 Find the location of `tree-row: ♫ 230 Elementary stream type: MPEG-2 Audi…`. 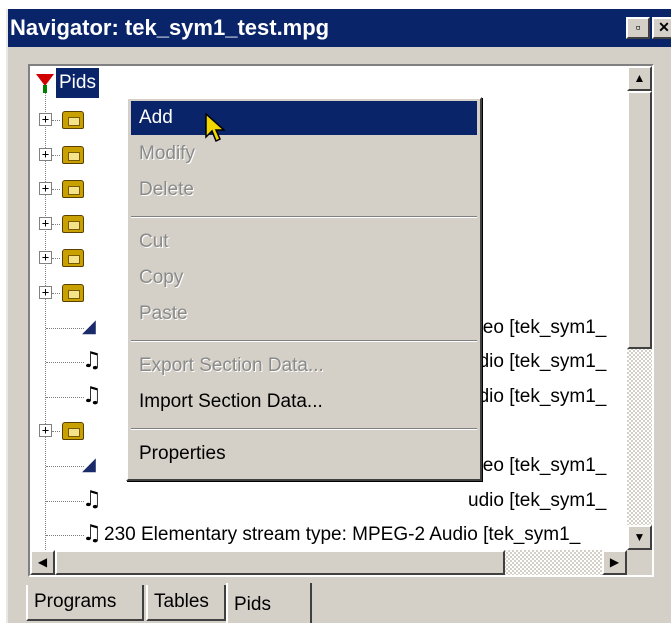

tree-row: ♫ 230 Elementary stream type: MPEG-2 Audi… is located at coordinates (328, 533).